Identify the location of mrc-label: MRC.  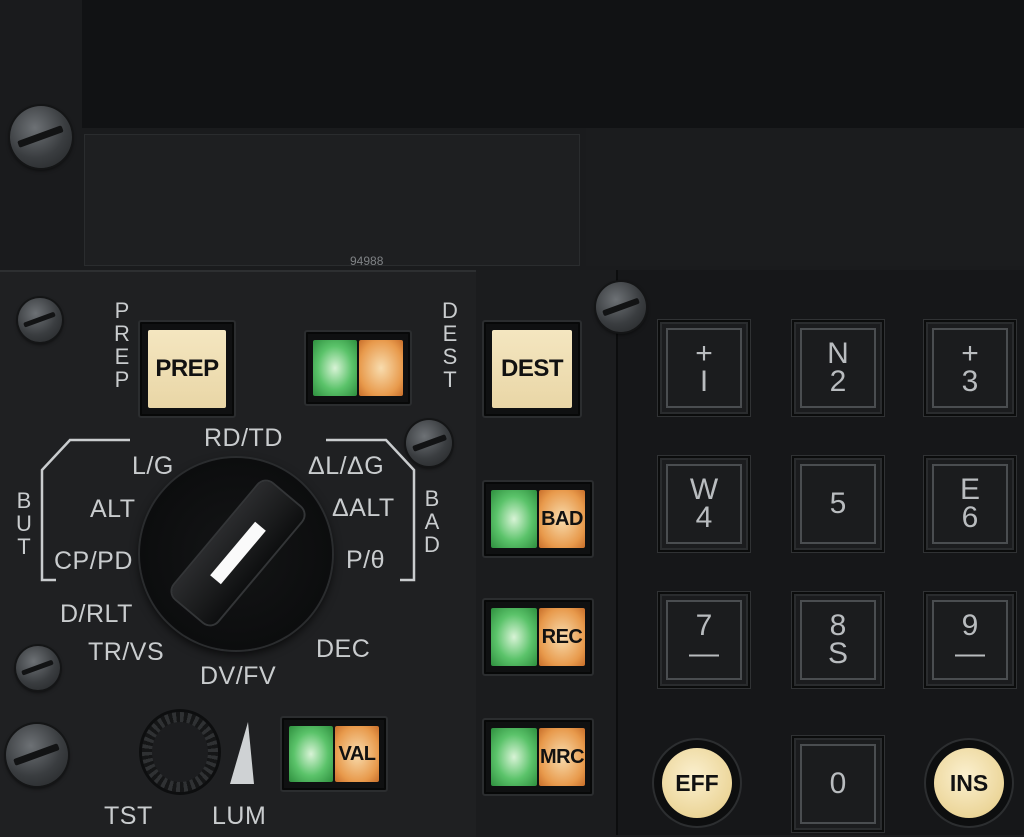
(562, 757).